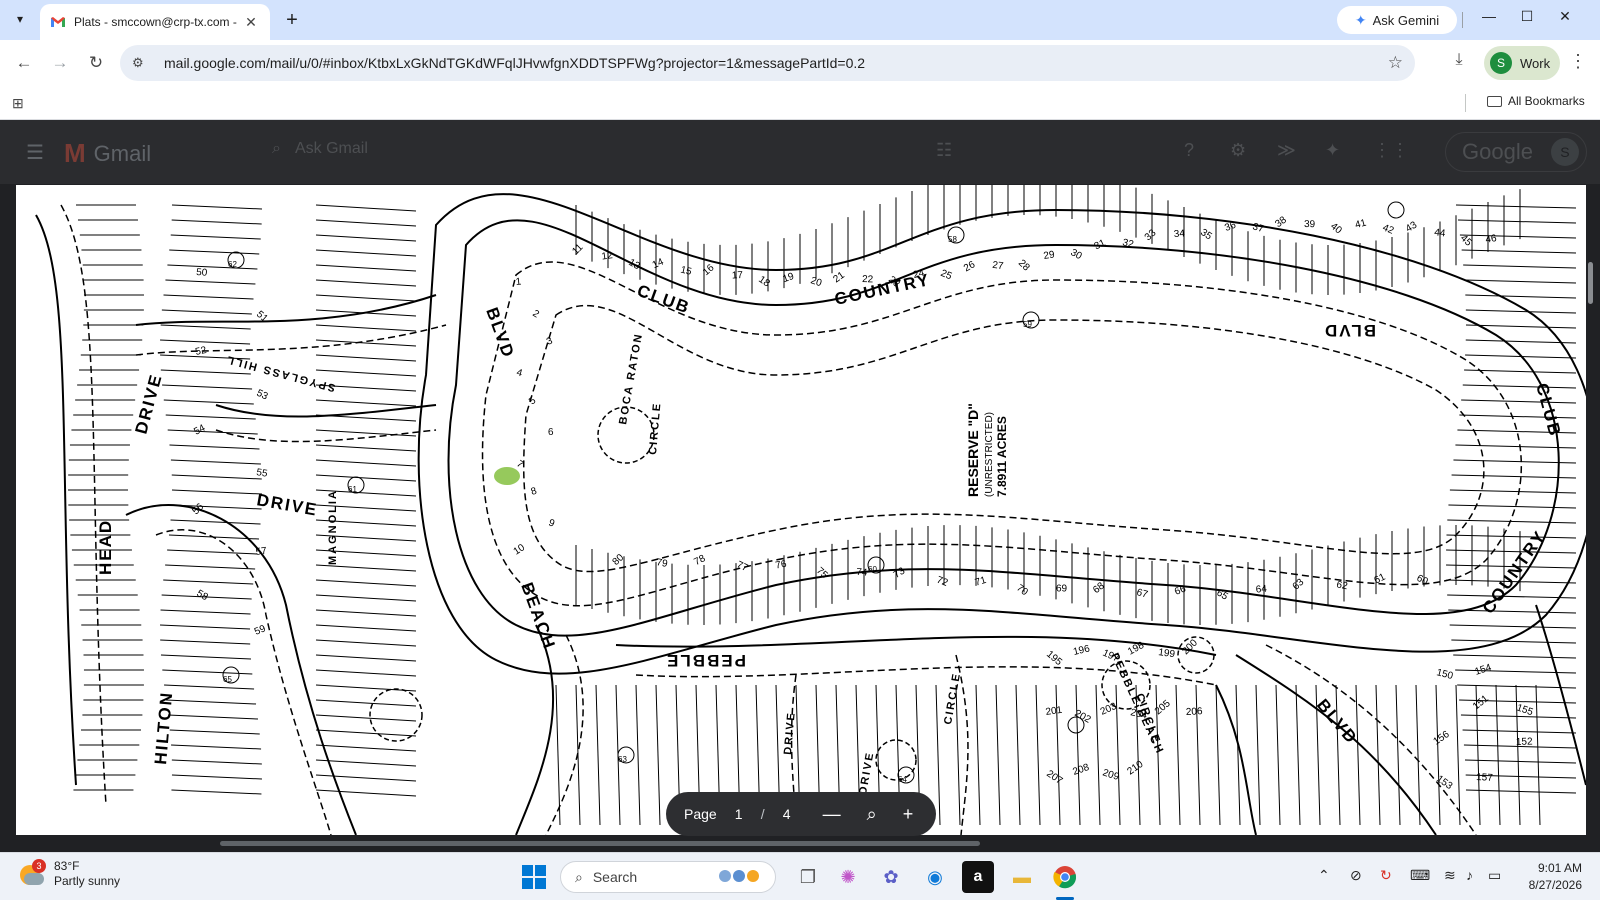  Describe the element at coordinates (1396, 210) in the screenshot. I see `block-circle` at that location.